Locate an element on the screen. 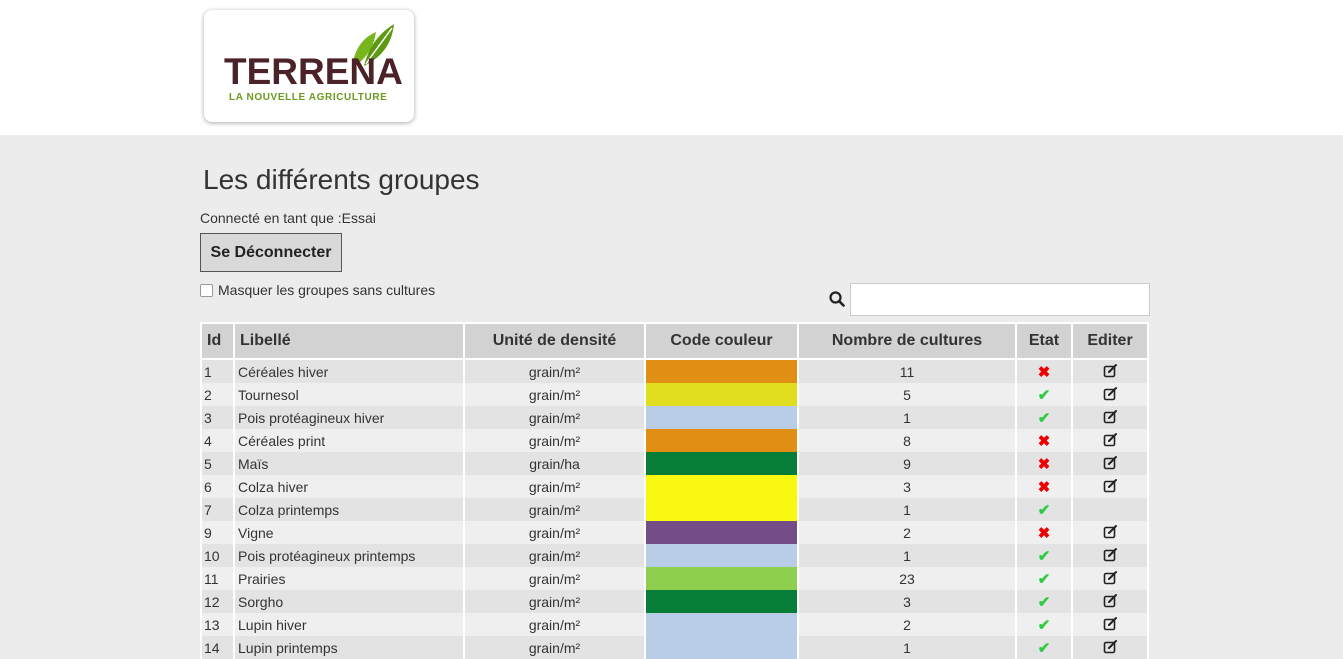 The image size is (1343, 659). table-row: 1 Céréales hiver grain/m² 11 ✖ is located at coordinates (674, 371).